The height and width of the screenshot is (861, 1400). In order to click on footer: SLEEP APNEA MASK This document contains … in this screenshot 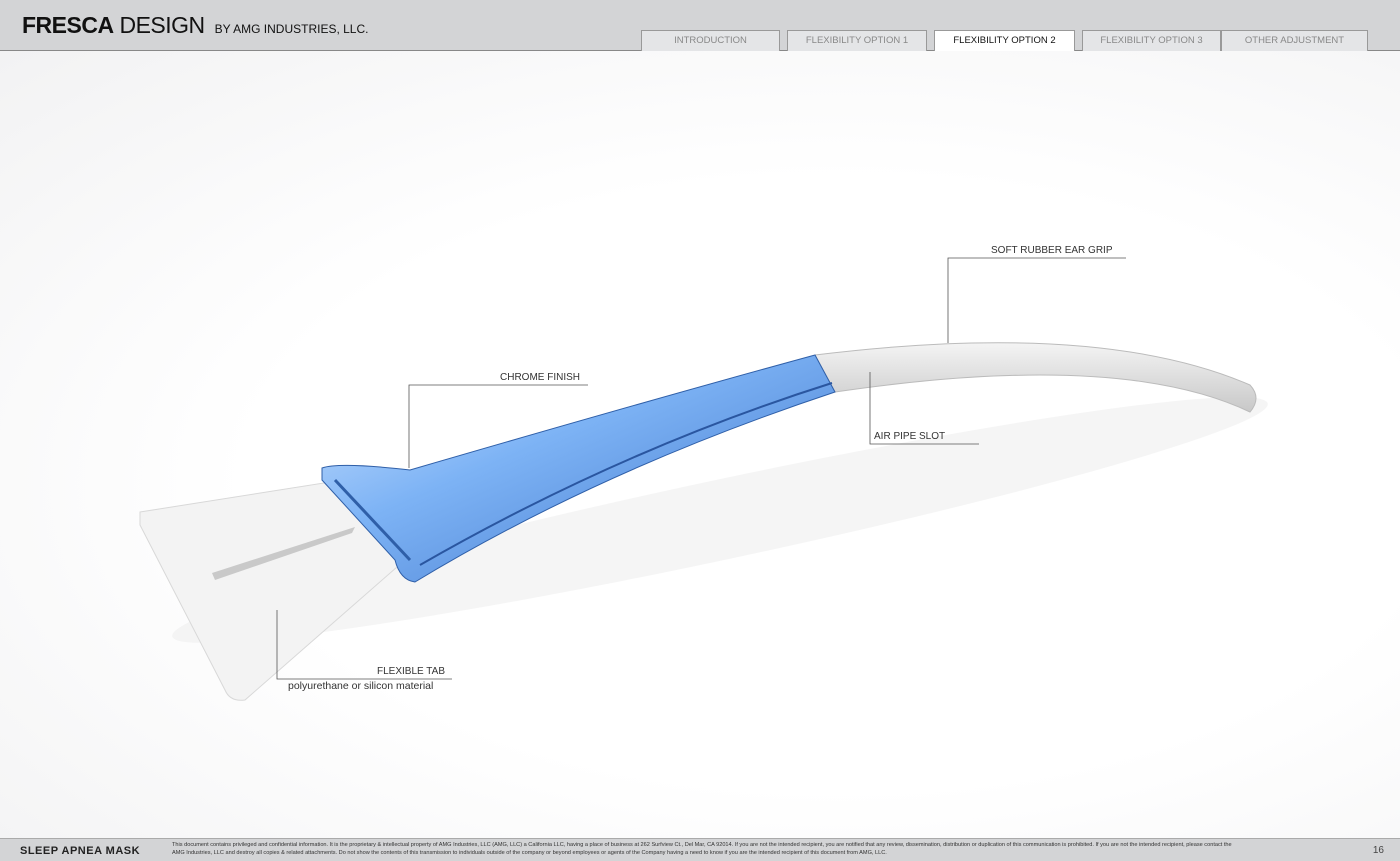, I will do `click(700, 849)`.